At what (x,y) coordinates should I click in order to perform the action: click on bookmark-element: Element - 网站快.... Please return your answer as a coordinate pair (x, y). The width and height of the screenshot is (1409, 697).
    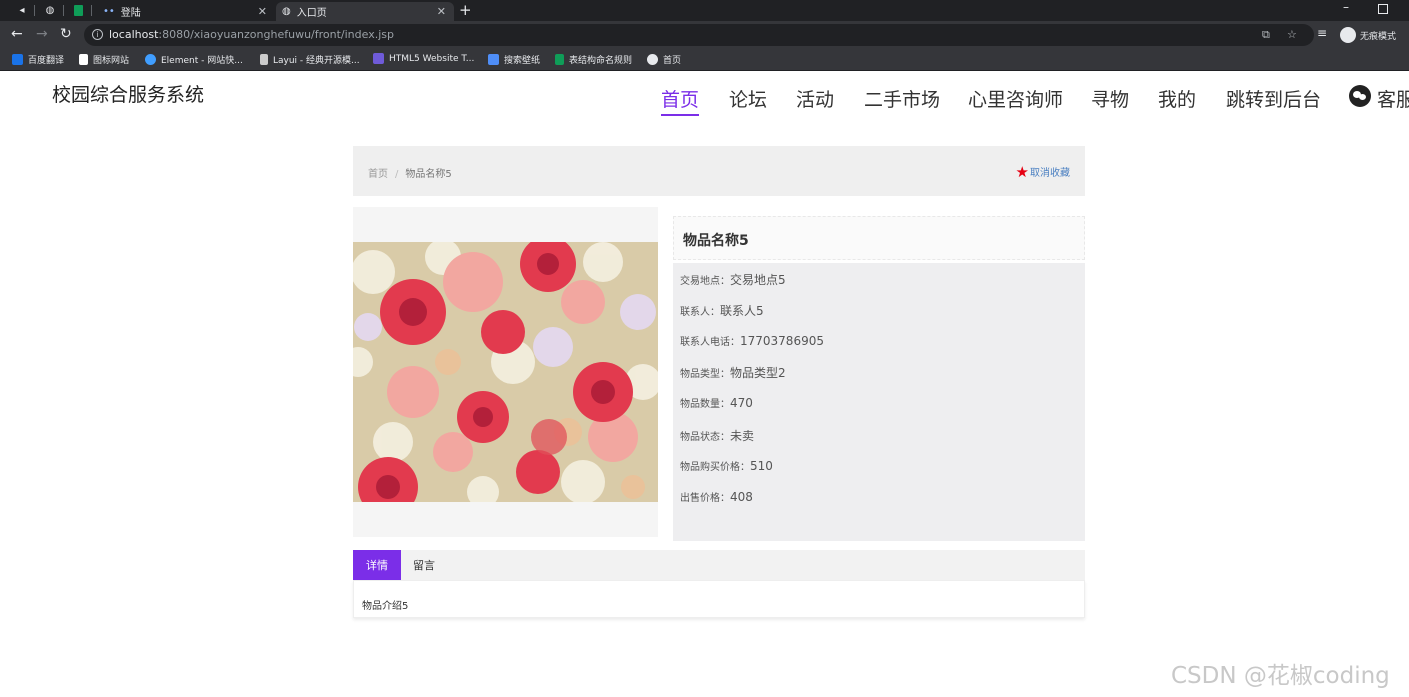
    Looking at the image, I should click on (194, 59).